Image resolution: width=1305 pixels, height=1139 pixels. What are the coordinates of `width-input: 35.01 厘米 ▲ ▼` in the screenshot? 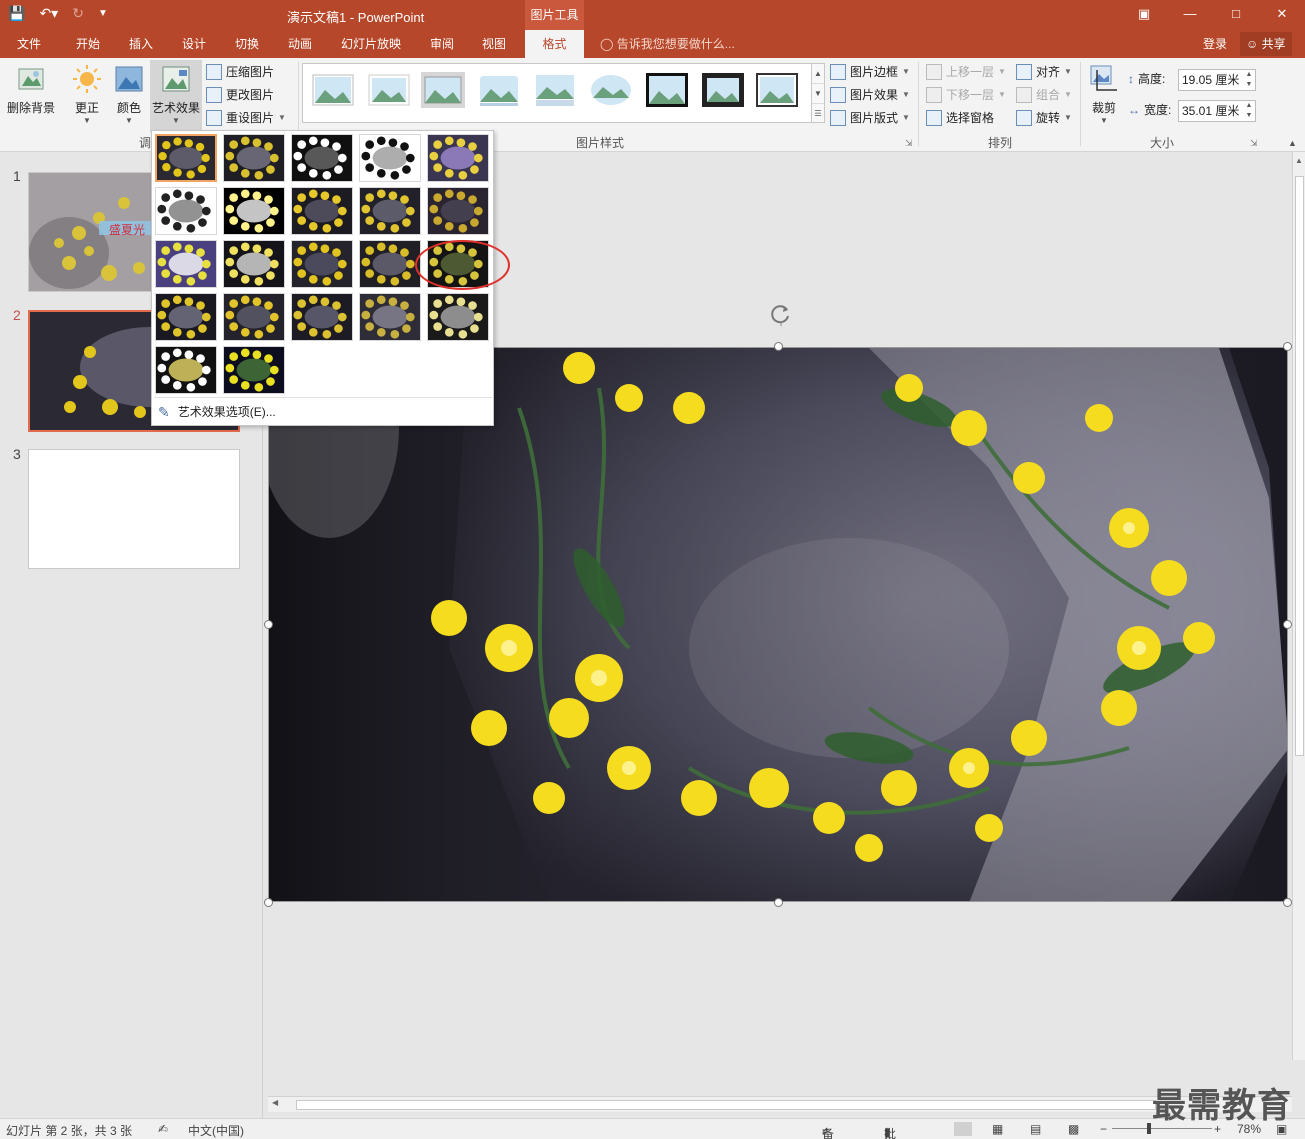 It's located at (1217, 111).